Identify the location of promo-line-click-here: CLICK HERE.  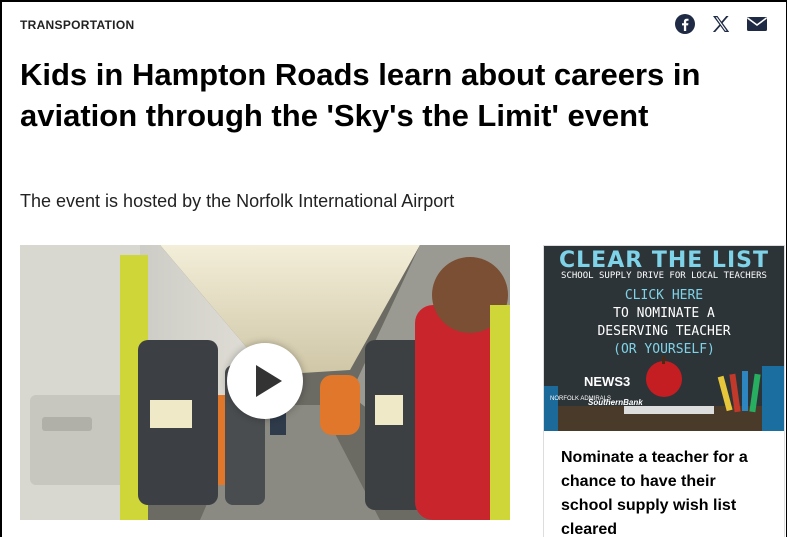
(664, 295).